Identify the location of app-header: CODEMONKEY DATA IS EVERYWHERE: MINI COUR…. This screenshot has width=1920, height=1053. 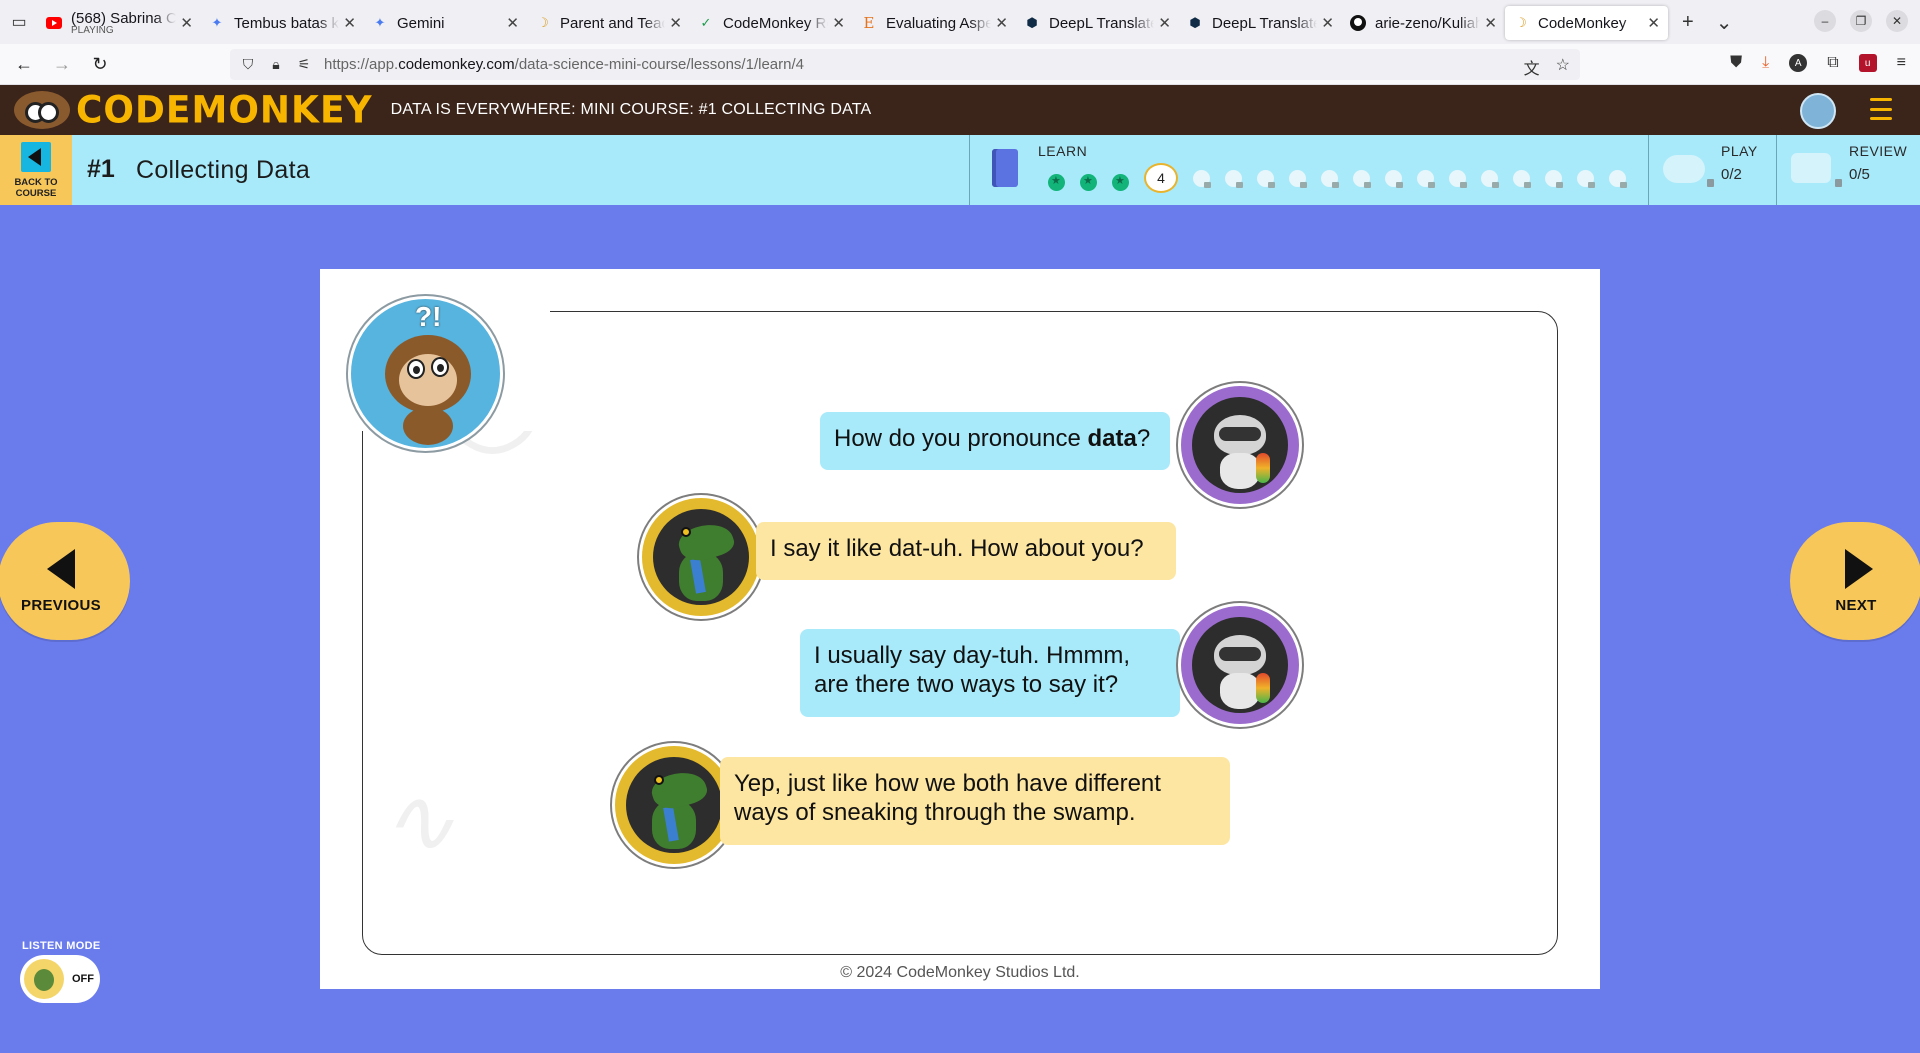
(960, 110).